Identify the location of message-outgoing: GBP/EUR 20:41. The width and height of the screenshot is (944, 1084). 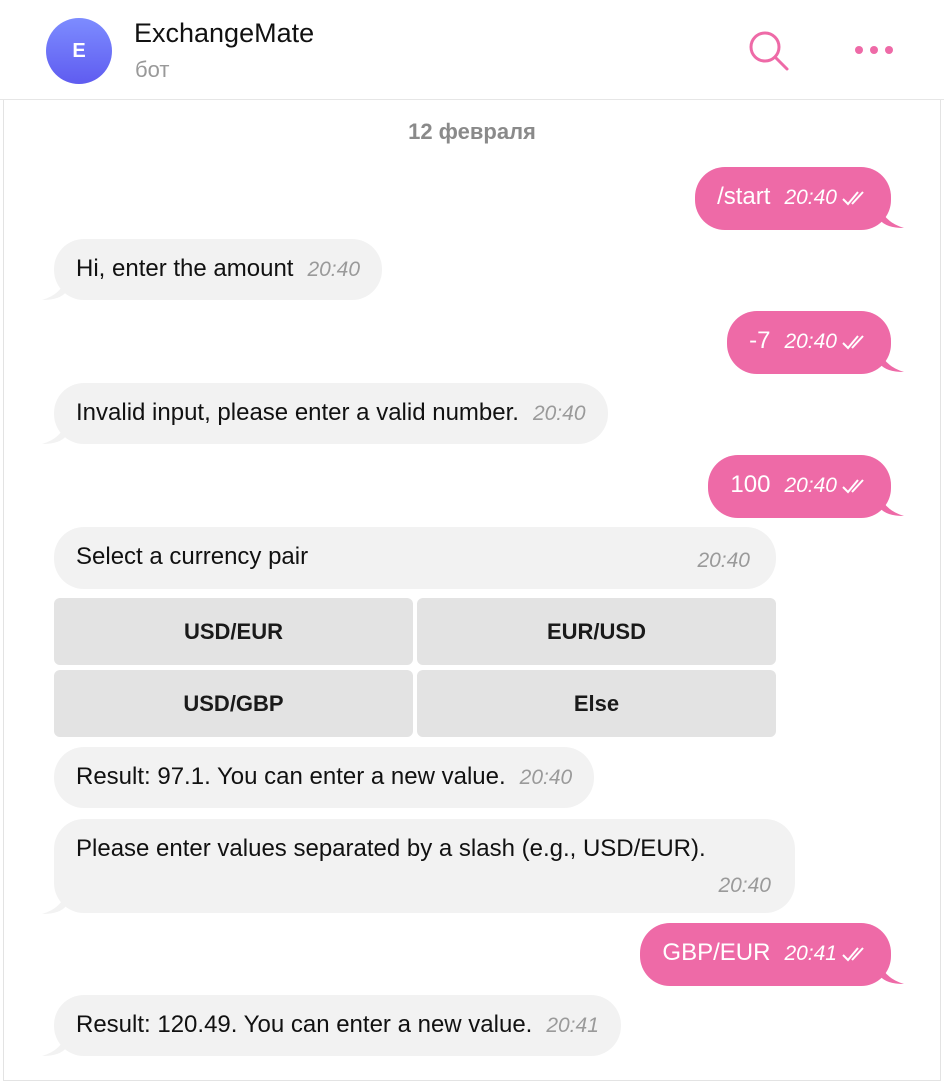
(765, 954).